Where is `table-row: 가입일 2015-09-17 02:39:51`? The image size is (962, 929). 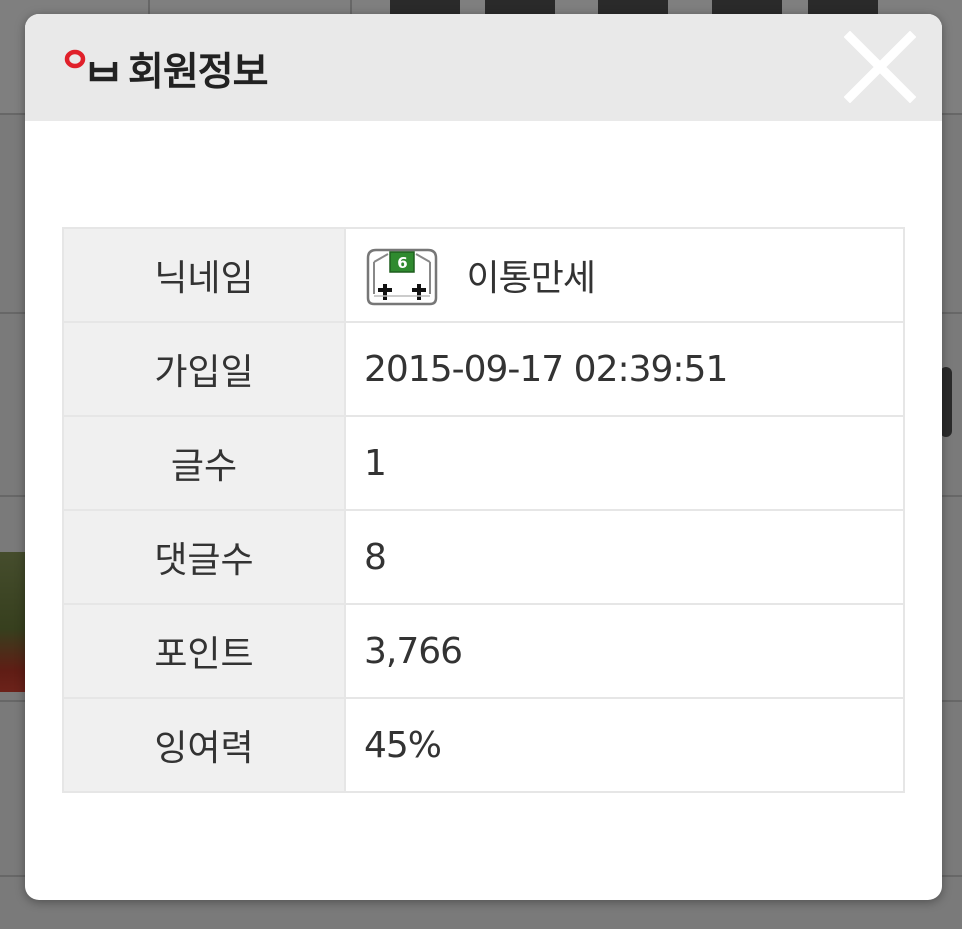 table-row: 가입일 2015-09-17 02:39:51 is located at coordinates (483, 369).